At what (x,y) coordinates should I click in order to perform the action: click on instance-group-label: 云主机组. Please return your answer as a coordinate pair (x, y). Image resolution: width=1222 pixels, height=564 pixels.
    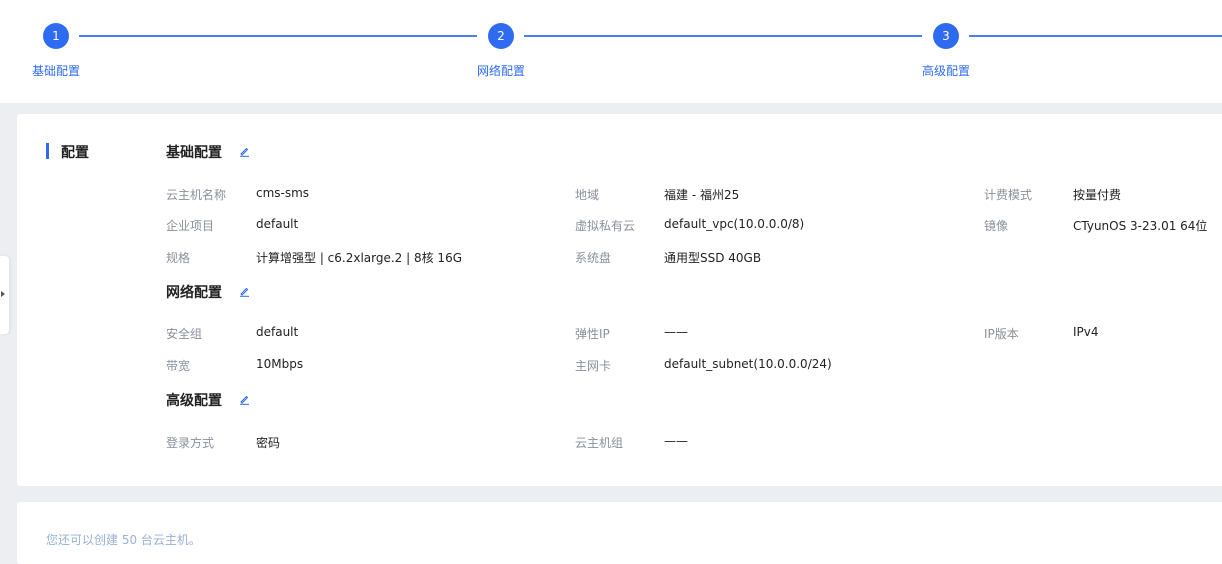
    Looking at the image, I should click on (599, 443).